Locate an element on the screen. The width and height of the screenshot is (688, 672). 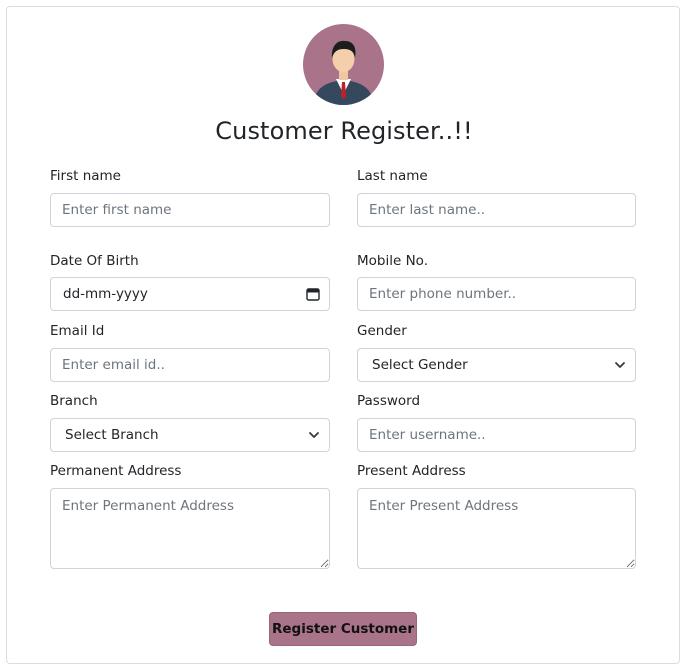
page-title: Customer Register..!! is located at coordinates (344, 131).